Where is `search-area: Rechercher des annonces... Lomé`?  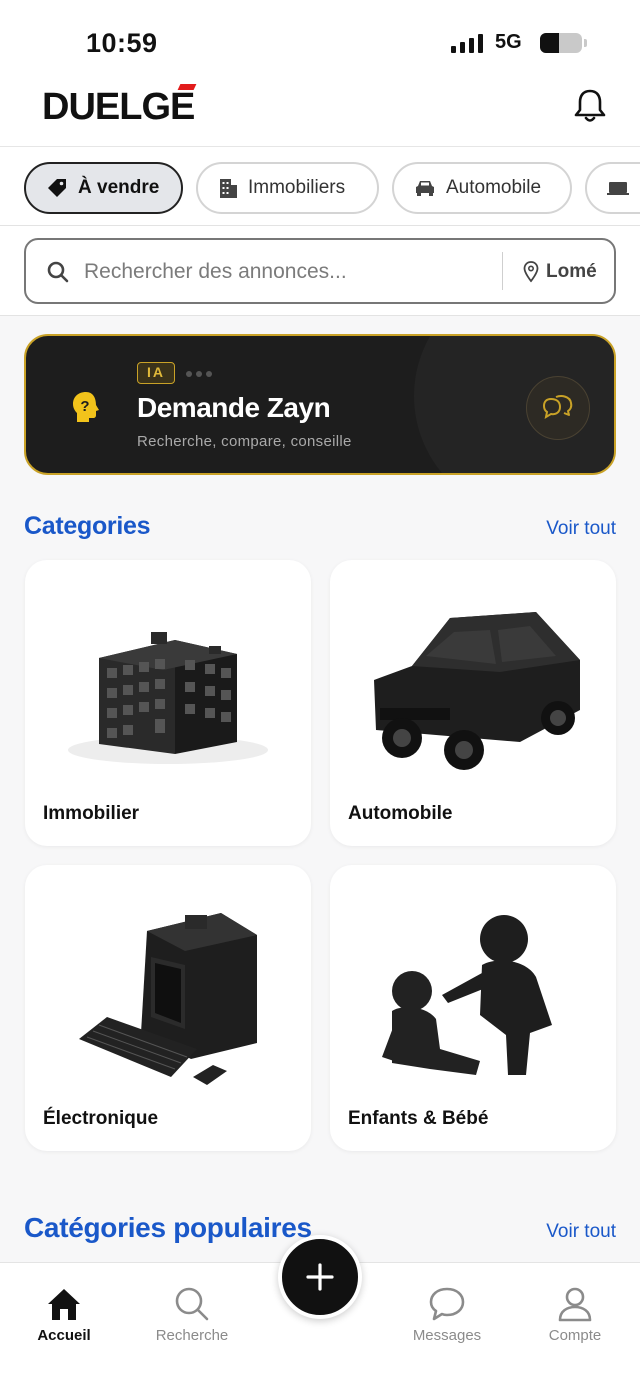
search-area: Rechercher des annonces... Lomé is located at coordinates (320, 271).